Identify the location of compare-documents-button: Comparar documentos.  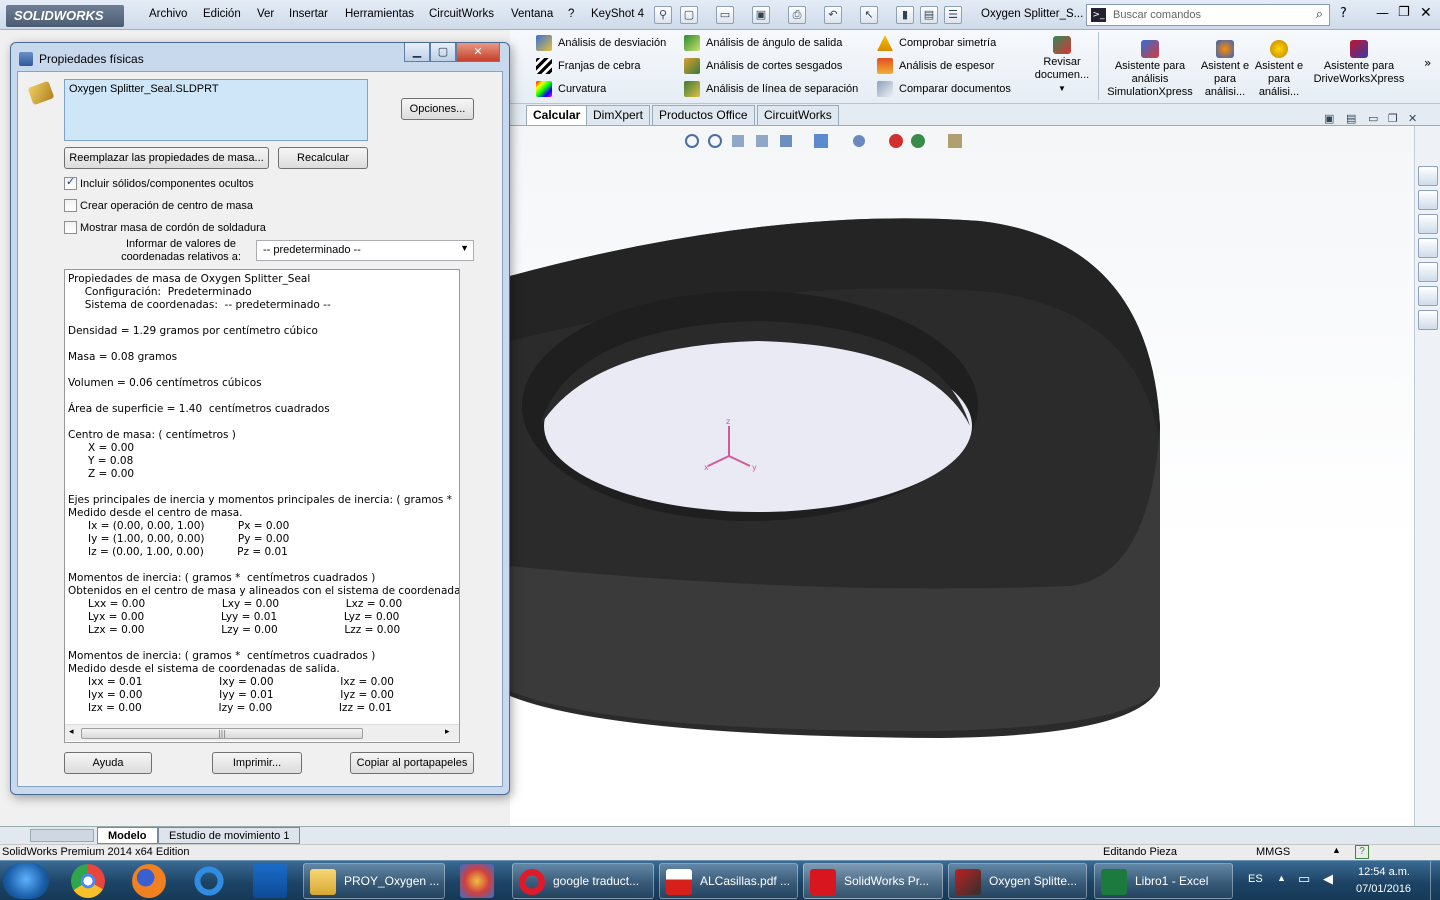
(944, 89).